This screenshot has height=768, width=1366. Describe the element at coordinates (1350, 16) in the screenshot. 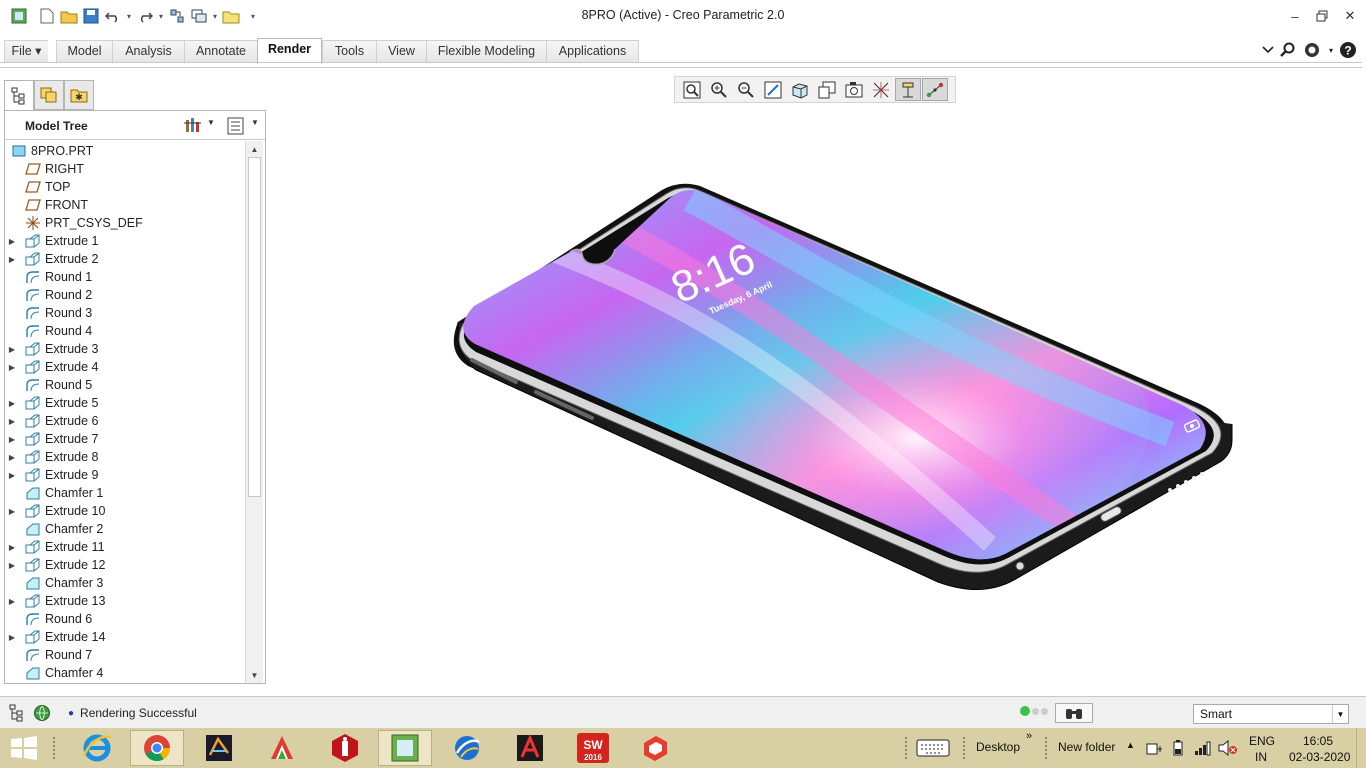

I see `close-icon: ✕` at that location.